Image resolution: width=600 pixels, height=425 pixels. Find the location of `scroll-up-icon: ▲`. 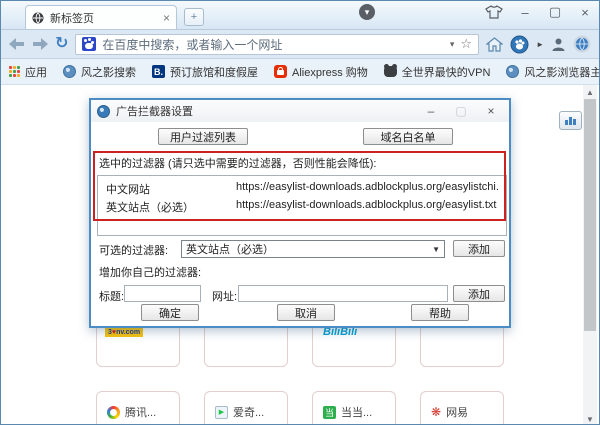

scroll-up-icon: ▲ is located at coordinates (590, 92).